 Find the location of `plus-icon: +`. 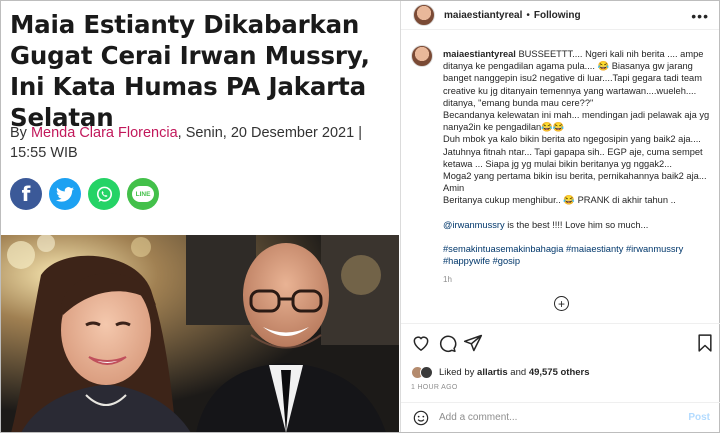

plus-icon: + is located at coordinates (561, 303).